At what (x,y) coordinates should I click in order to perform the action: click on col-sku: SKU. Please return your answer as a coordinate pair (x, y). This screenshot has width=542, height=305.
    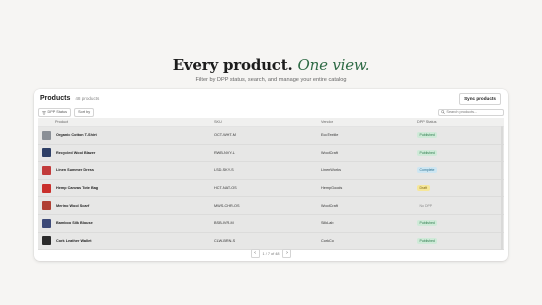
    Looking at the image, I should click on (267, 122).